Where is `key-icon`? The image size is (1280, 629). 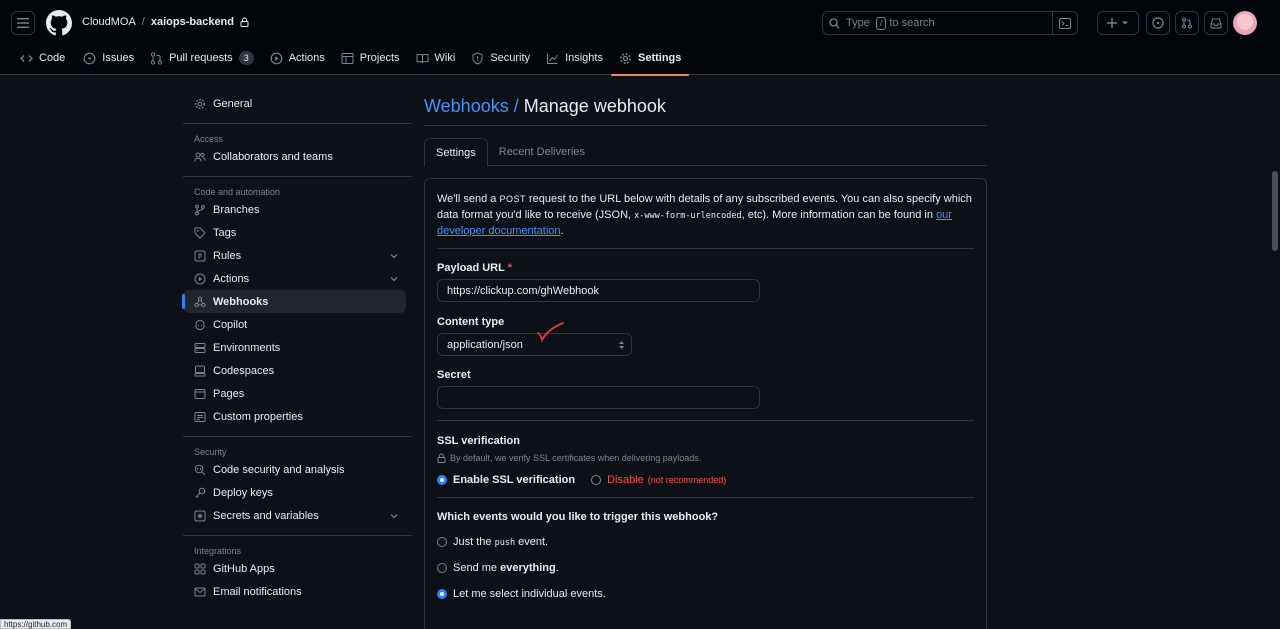 key-icon is located at coordinates (200, 492).